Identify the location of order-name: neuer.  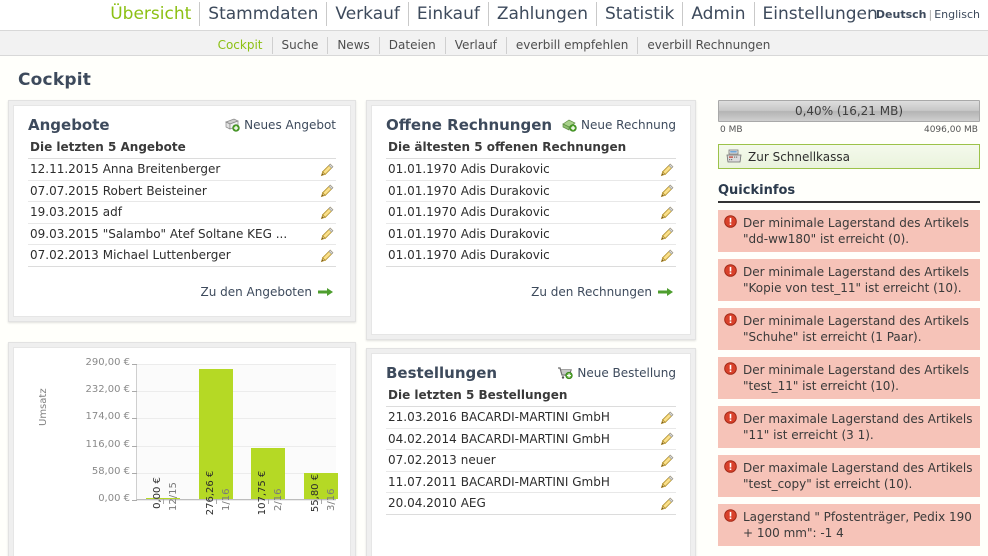
(557, 460).